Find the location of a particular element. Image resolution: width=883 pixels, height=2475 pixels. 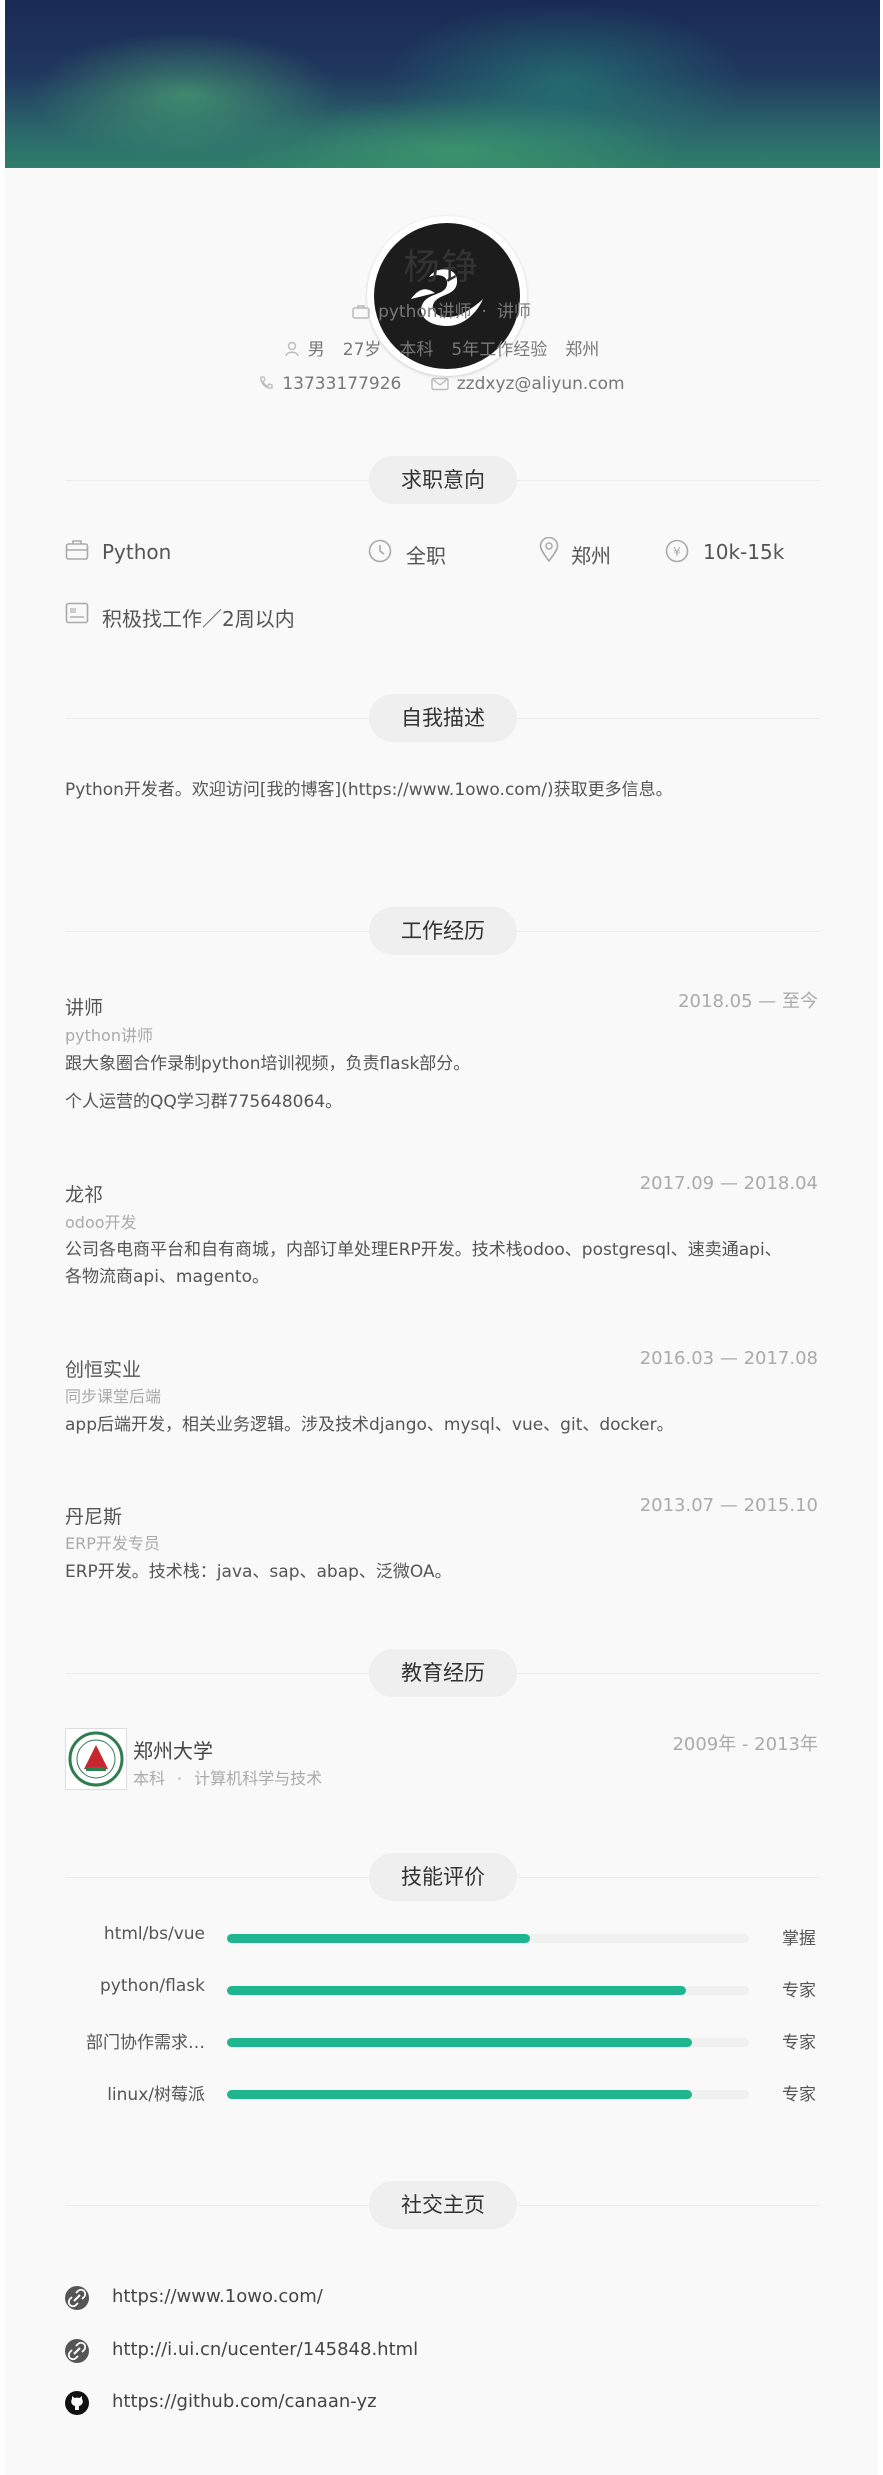

school-logo is located at coordinates (96, 1759).